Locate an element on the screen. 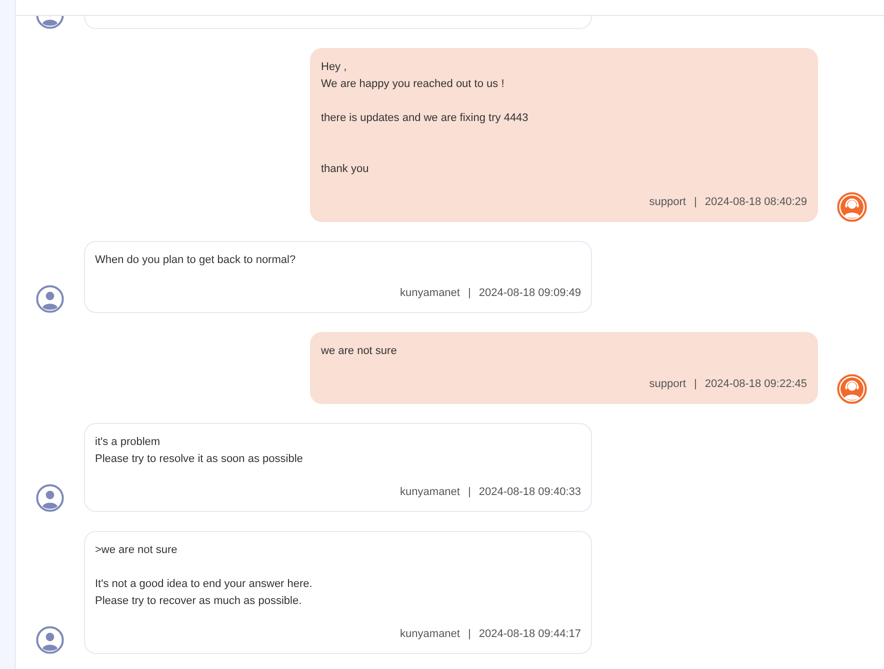  message-time: 2024-08-18 09:44:17 is located at coordinates (529, 634).